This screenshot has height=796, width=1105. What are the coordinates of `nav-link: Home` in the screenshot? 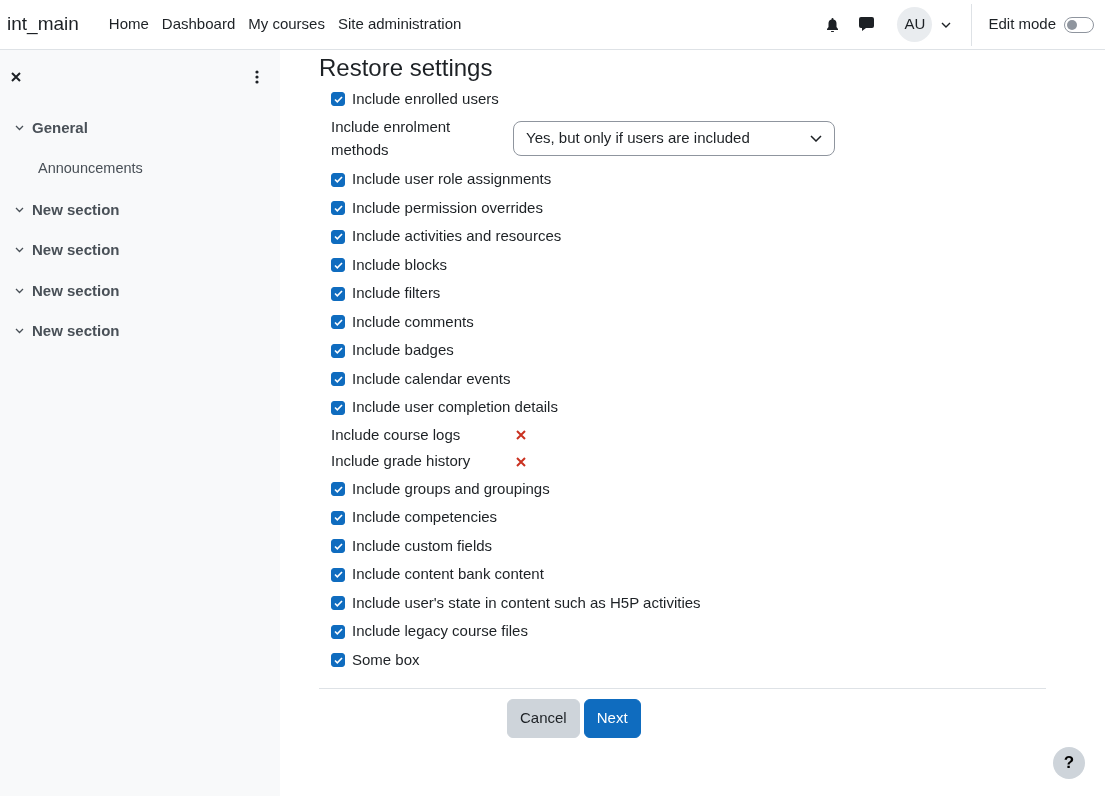 It's located at (128, 24).